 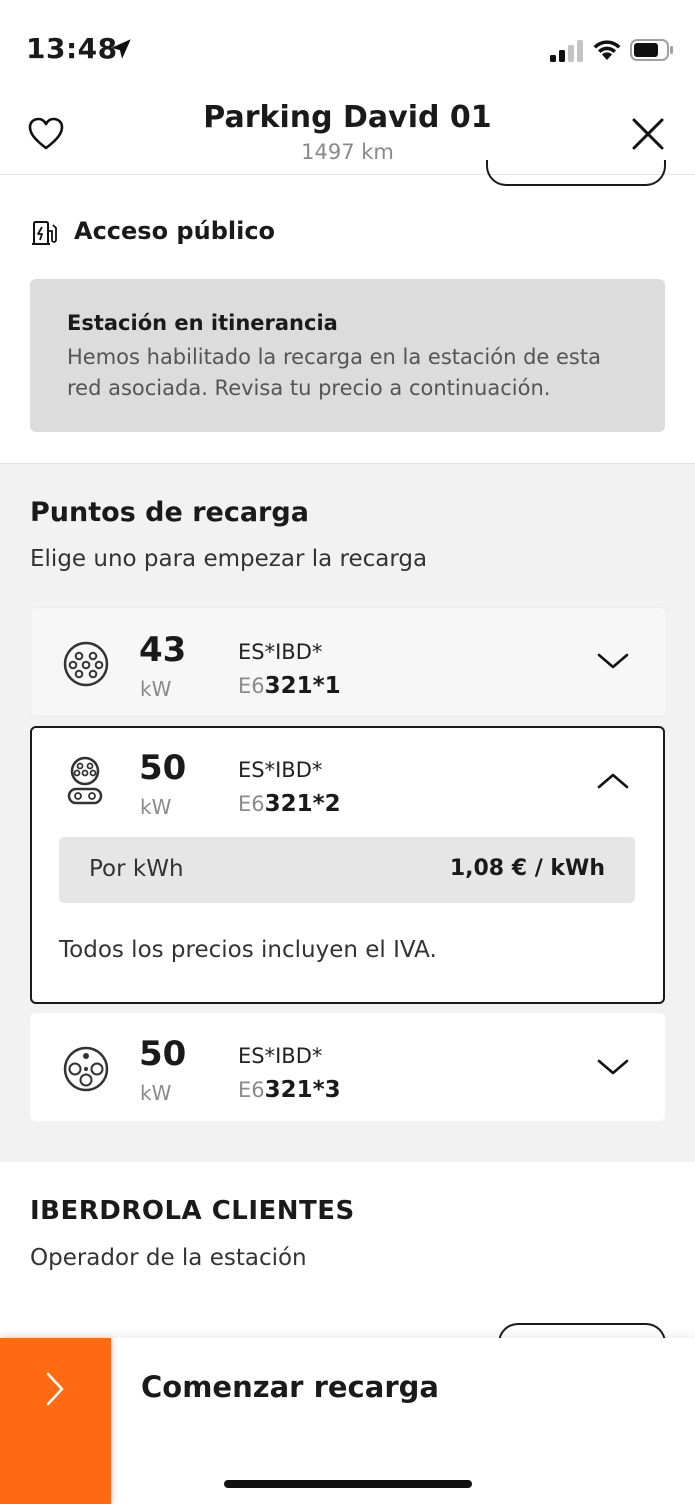 I want to click on connector-code: E6321*2, so click(x=289, y=804).